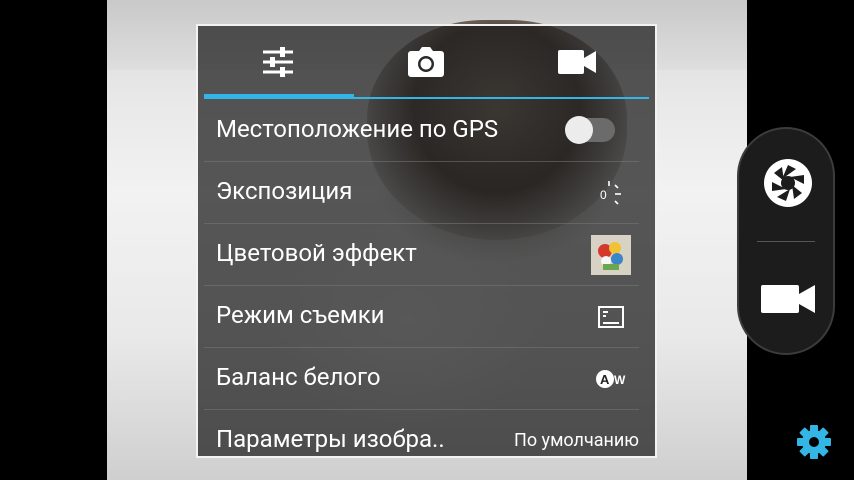 The width and height of the screenshot is (854, 480). What do you see at coordinates (421, 378) in the screenshot?
I see `setting-row-white-balance: Баланс белого A W` at bounding box center [421, 378].